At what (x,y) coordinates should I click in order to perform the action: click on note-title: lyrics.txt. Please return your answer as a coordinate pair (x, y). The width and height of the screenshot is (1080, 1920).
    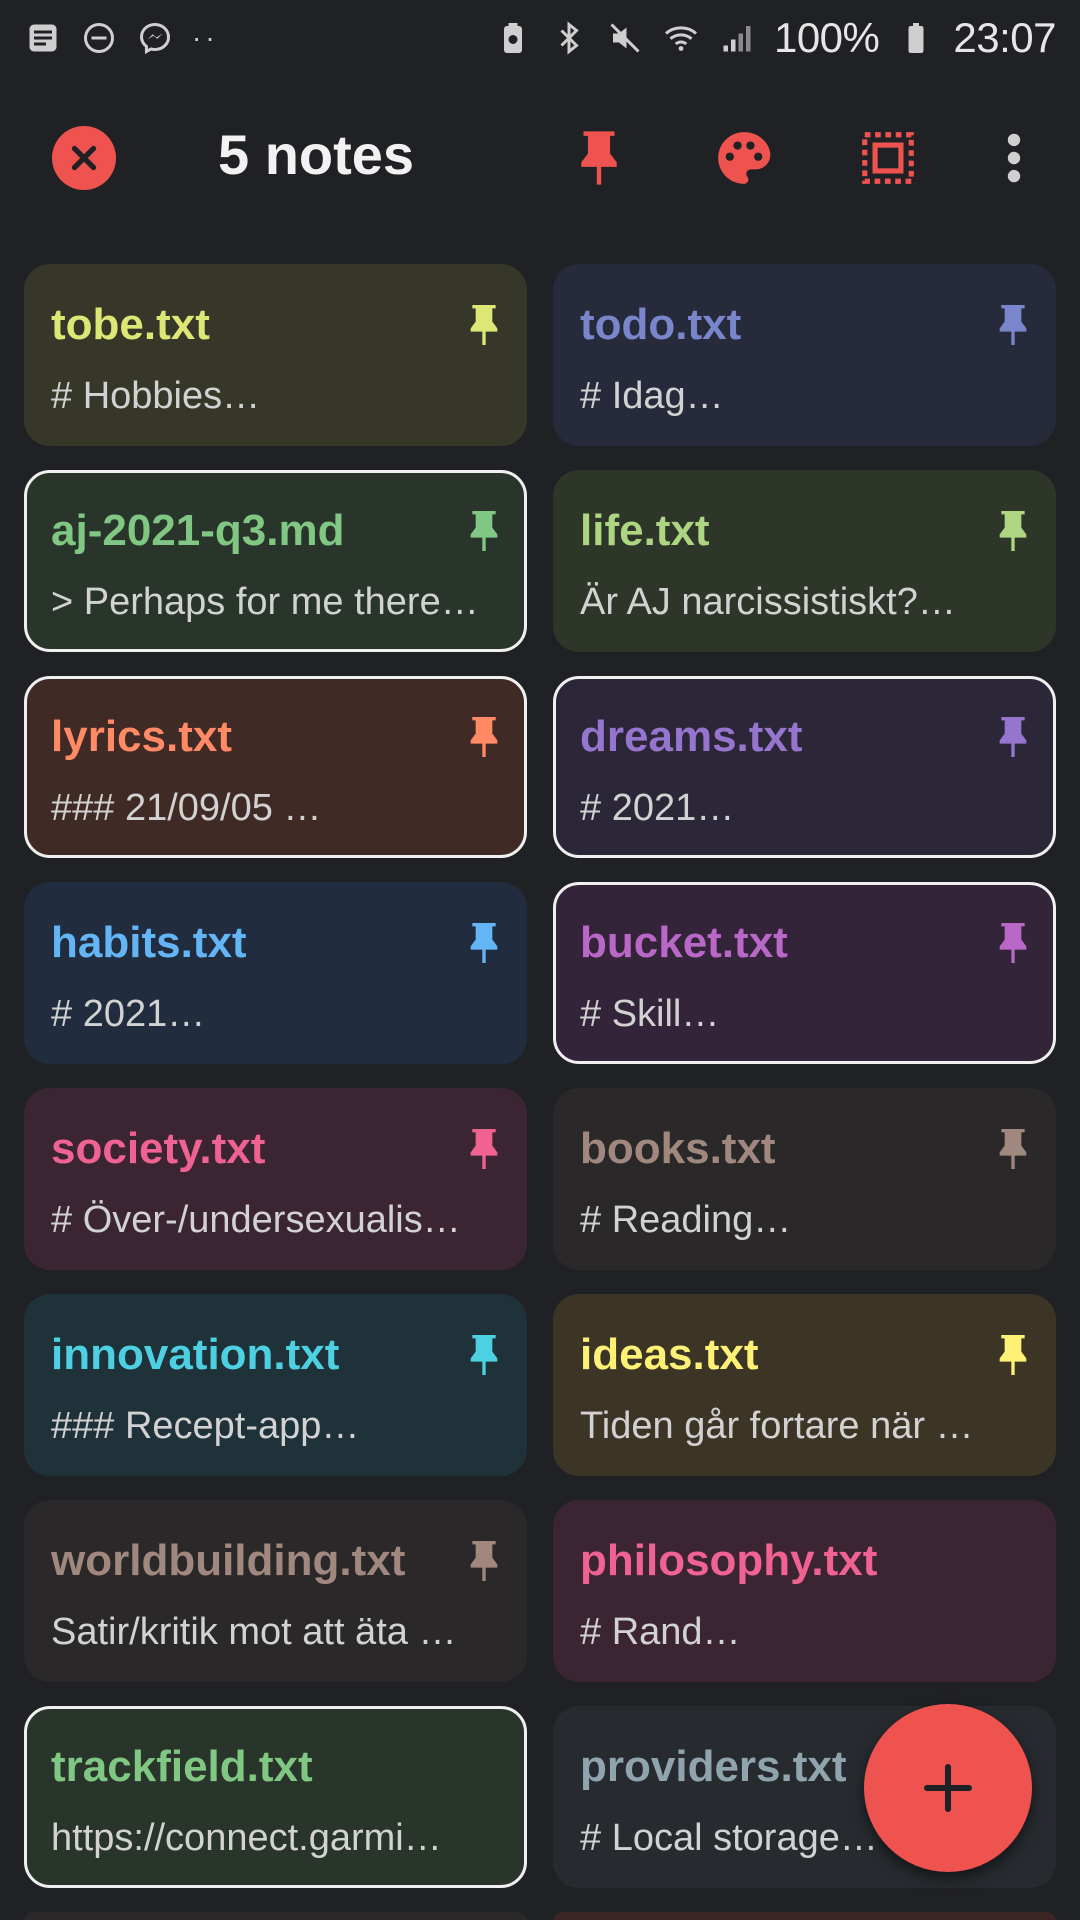
    Looking at the image, I should click on (141, 736).